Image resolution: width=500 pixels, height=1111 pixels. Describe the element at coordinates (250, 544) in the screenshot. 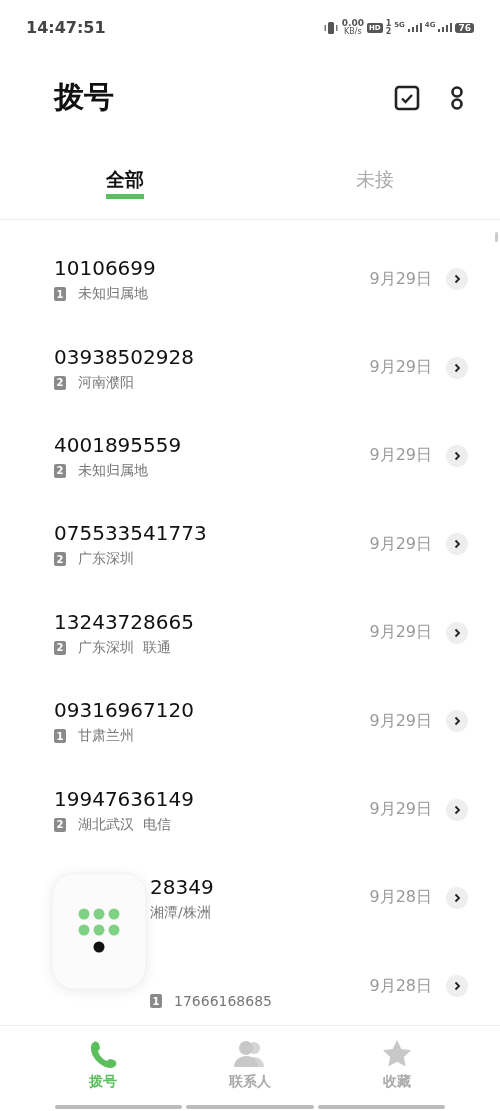

I see `call-row: 075533541773 2 广东深圳 9月29日` at that location.